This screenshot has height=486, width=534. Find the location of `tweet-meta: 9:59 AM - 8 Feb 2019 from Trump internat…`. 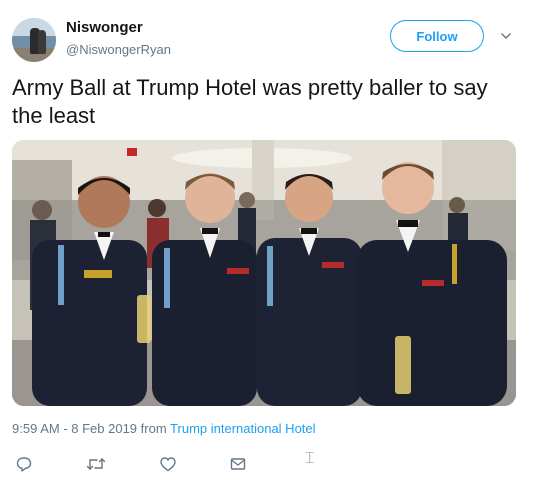

tweet-meta: 9:59 AM - 8 Feb 2019 from Trump internat… is located at coordinates (164, 428).